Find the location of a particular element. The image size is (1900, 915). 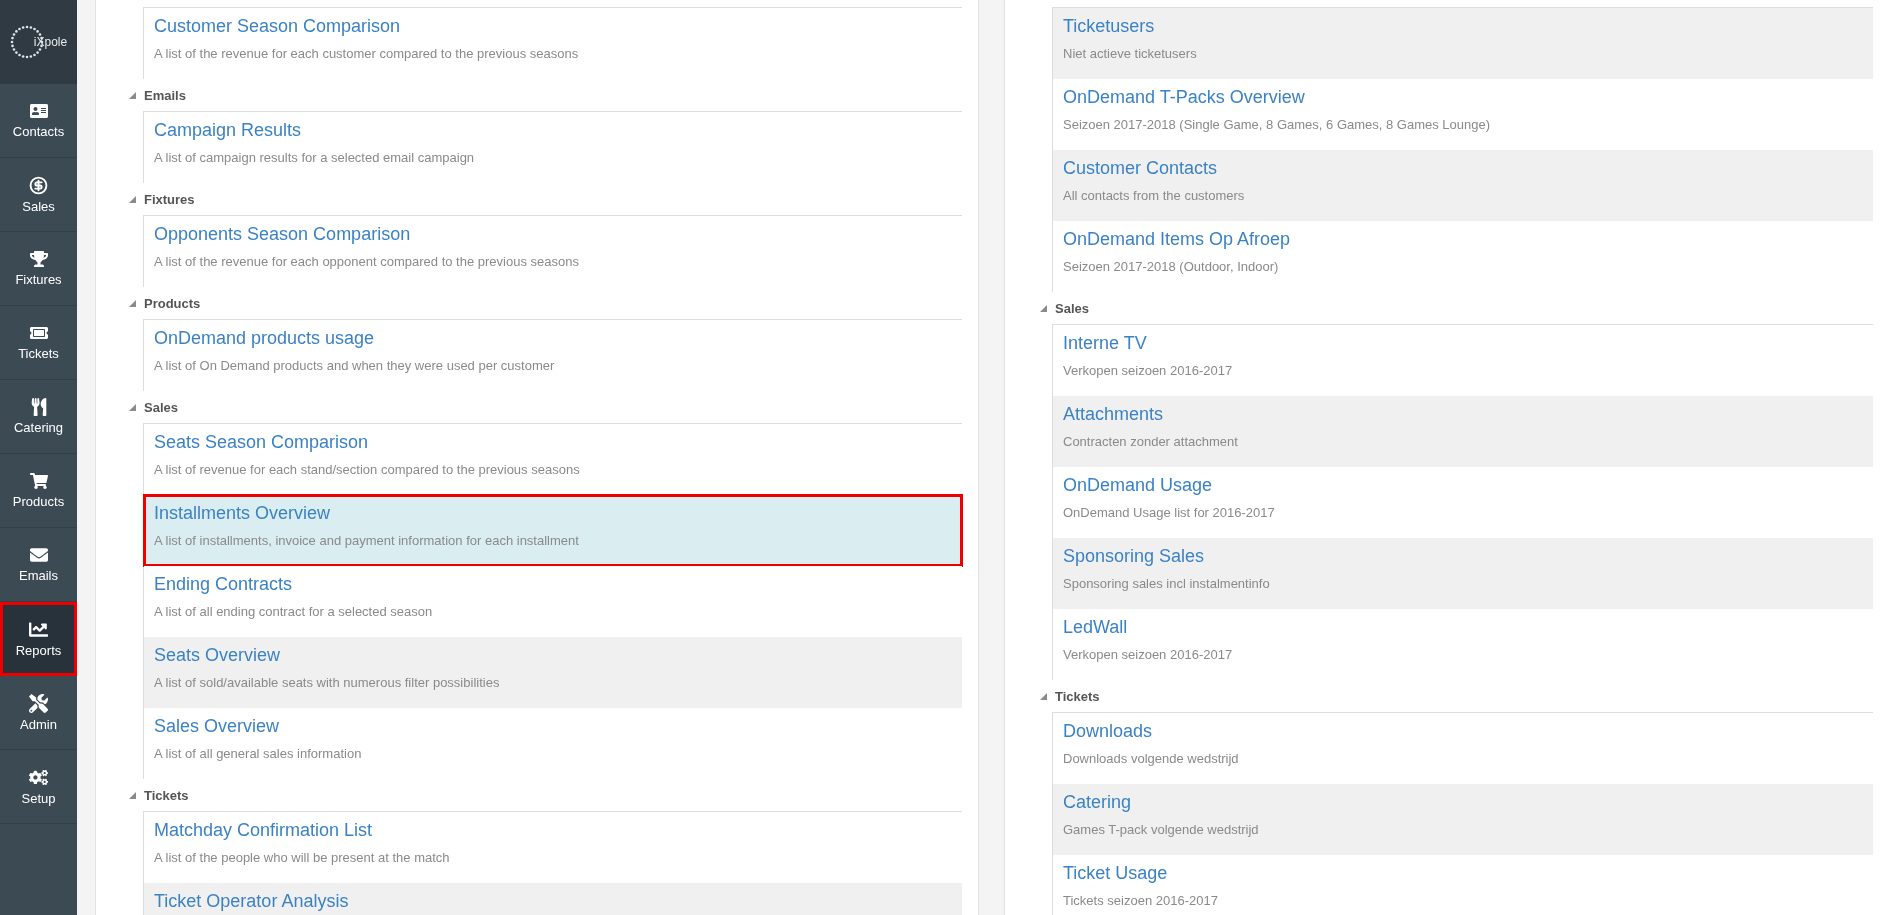

nav-item: Fixtures is located at coordinates (38, 269).